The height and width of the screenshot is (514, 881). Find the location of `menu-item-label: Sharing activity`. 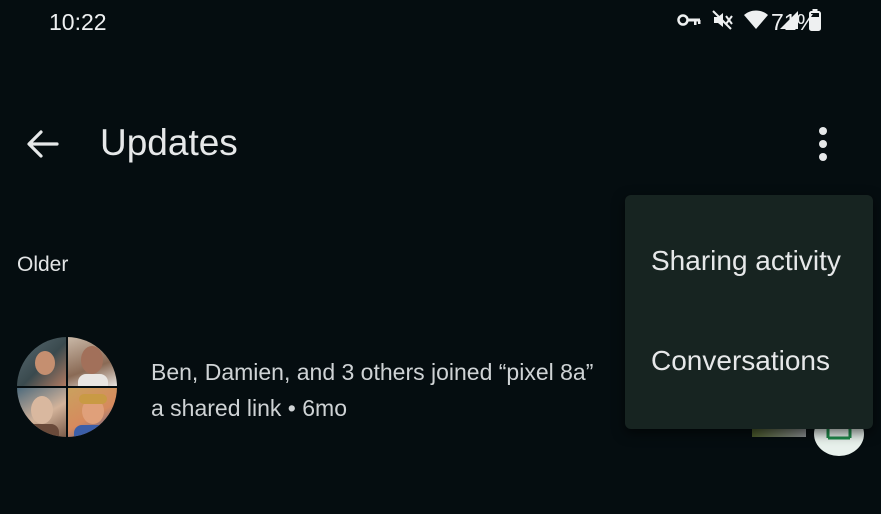

menu-item-label: Sharing activity is located at coordinates (746, 260).